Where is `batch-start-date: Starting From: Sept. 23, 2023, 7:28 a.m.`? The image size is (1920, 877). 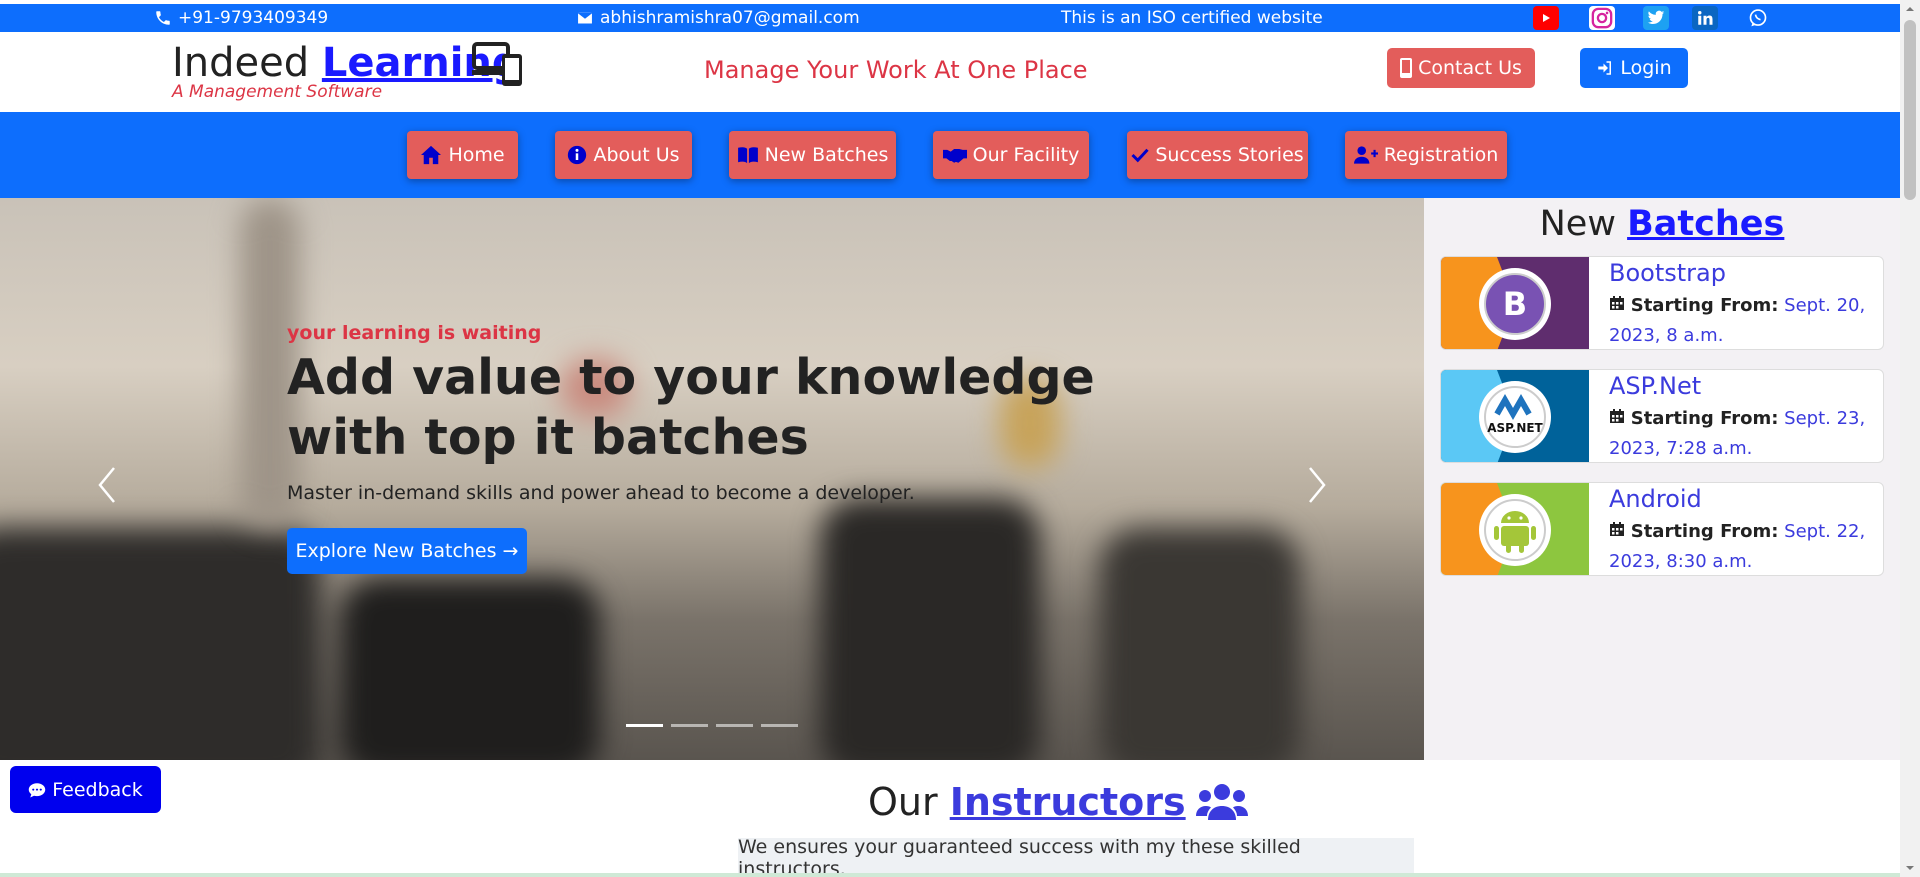
batch-start-date: Starting From: Sept. 23, 2023, 7:28 a.m. is located at coordinates (1743, 433).